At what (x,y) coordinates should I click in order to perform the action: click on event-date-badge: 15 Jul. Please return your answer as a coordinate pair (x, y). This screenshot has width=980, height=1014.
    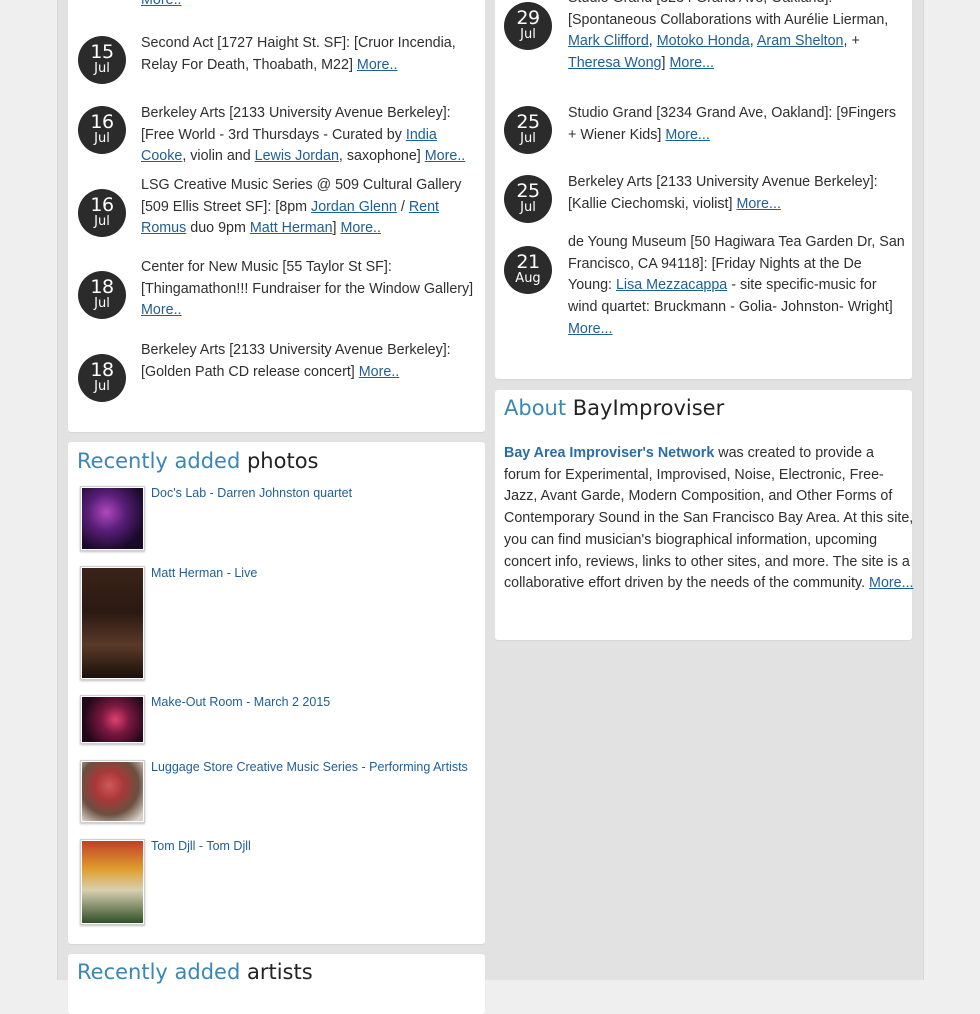
    Looking at the image, I should click on (102, 60).